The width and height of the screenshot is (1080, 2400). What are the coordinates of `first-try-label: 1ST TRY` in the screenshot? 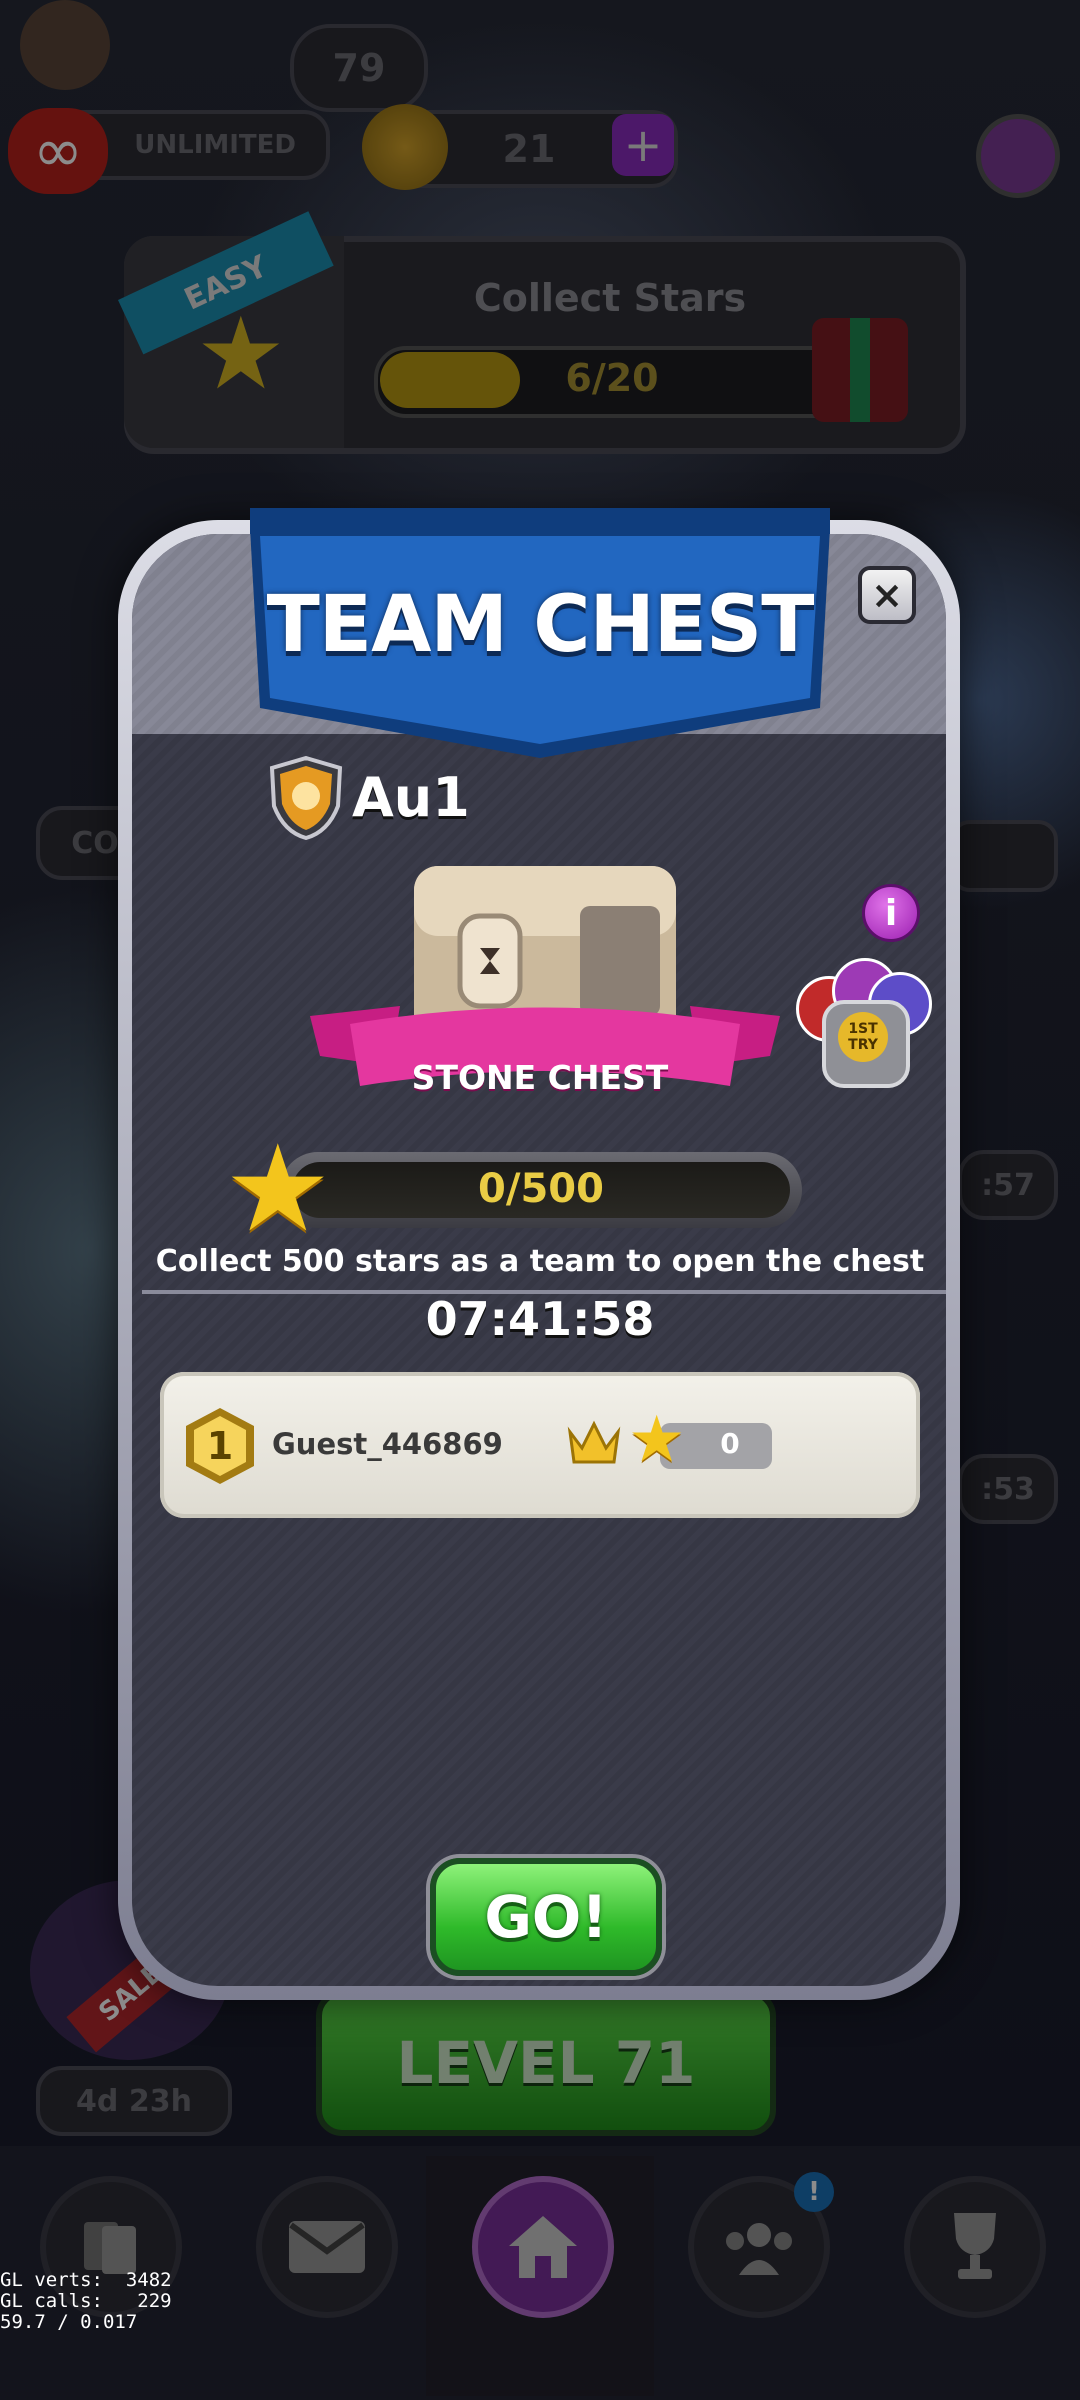 It's located at (863, 1037).